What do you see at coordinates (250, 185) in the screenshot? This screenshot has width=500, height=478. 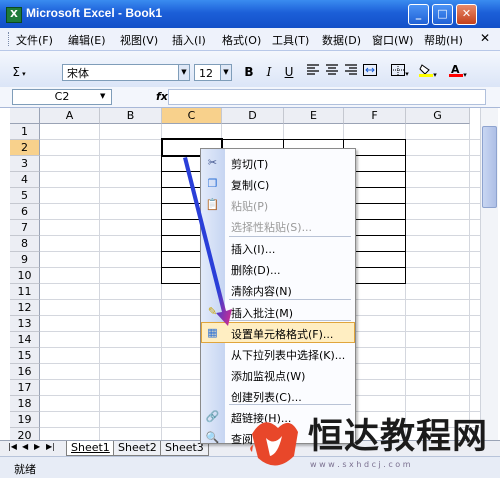 I see `context-menu-item-label: 复制(C)` at bounding box center [250, 185].